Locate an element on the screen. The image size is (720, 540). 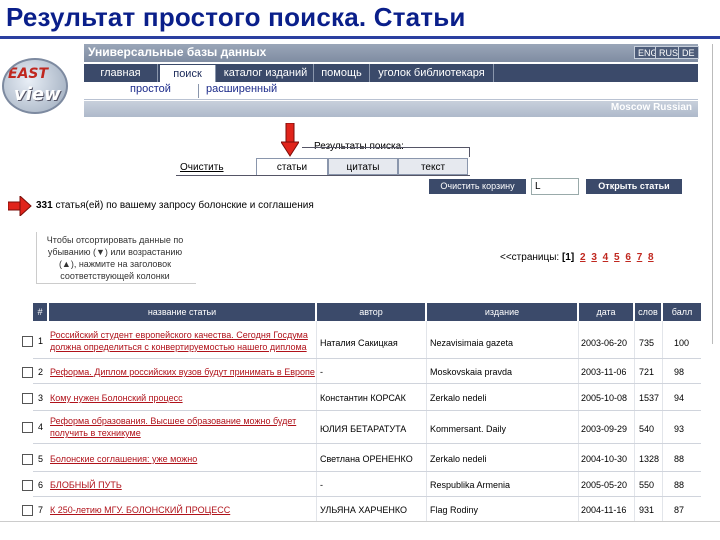
subnav-divider is located at coordinates (198, 91).